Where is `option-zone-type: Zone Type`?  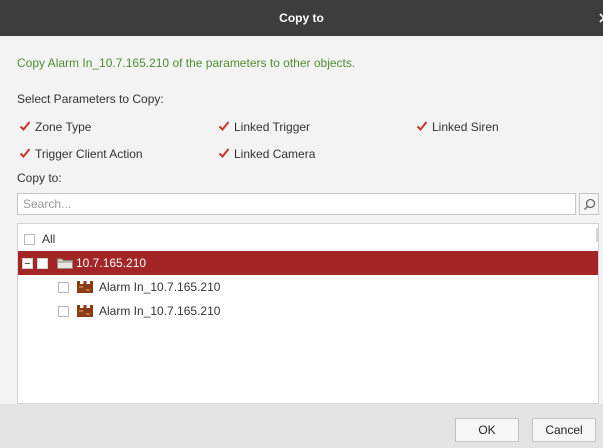
option-zone-type: Zone Type is located at coordinates (54, 127).